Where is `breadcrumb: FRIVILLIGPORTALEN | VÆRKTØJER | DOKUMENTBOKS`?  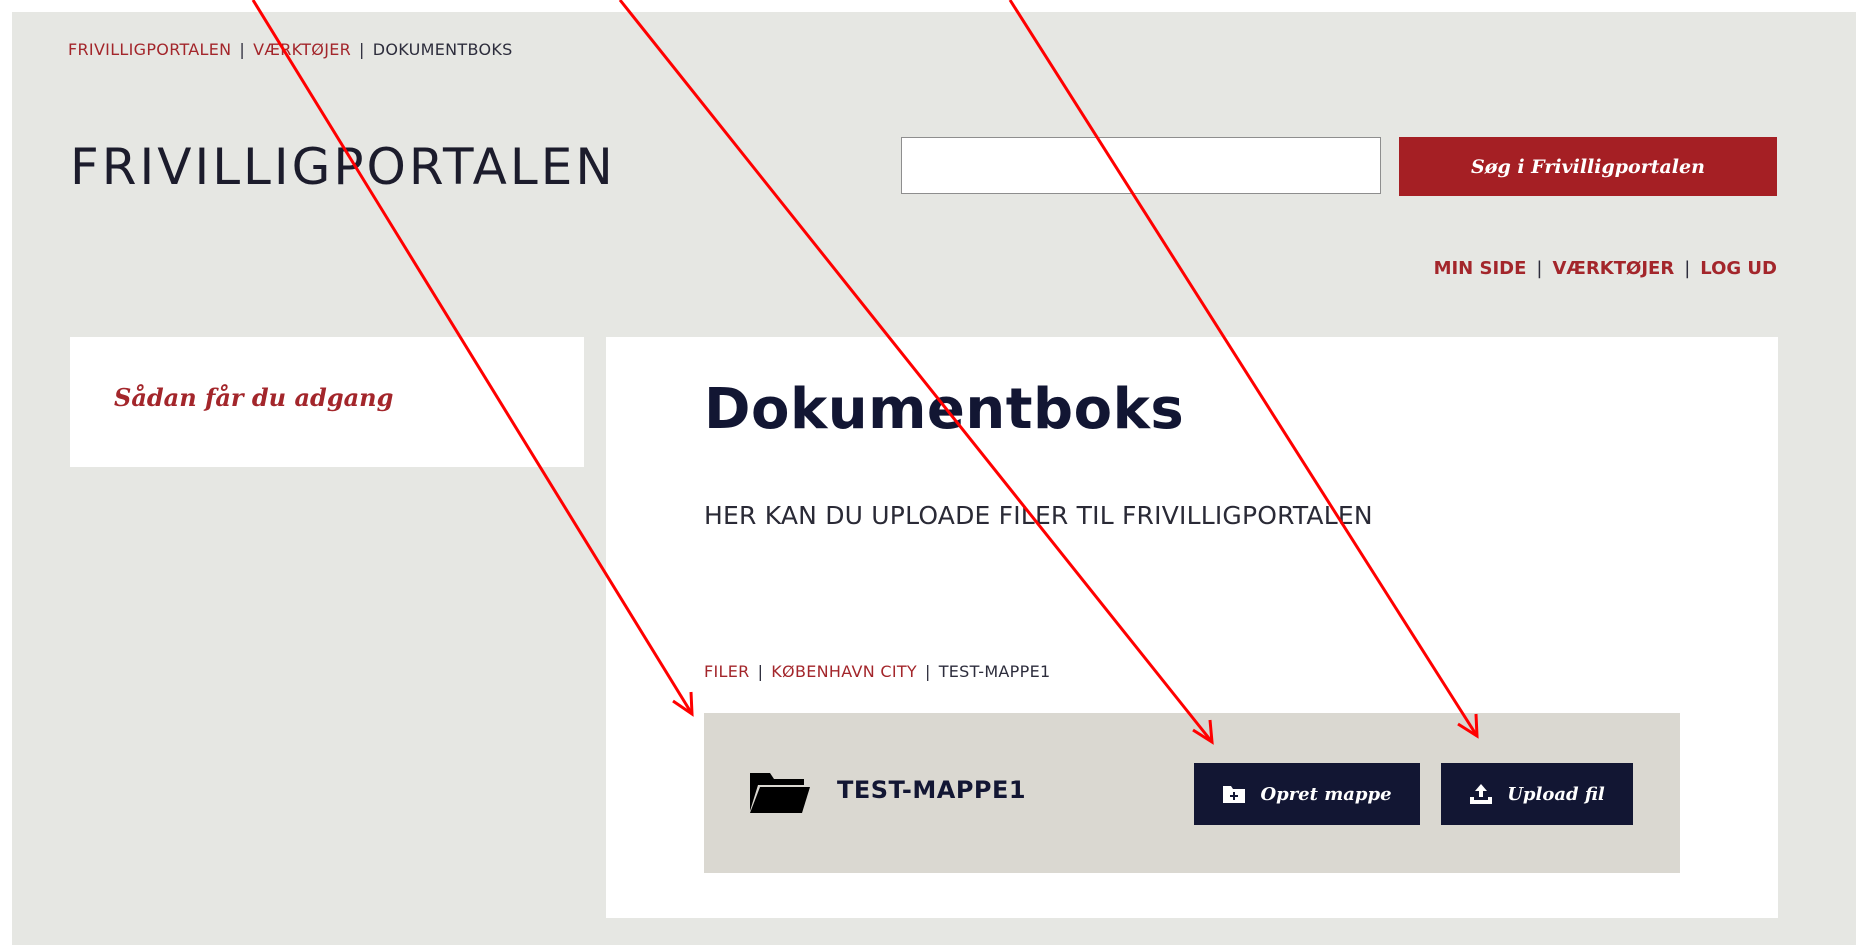 breadcrumb: FRIVILLIGPORTALEN | VÆRKTØJER | DOKUMENTBOKS is located at coordinates (290, 49).